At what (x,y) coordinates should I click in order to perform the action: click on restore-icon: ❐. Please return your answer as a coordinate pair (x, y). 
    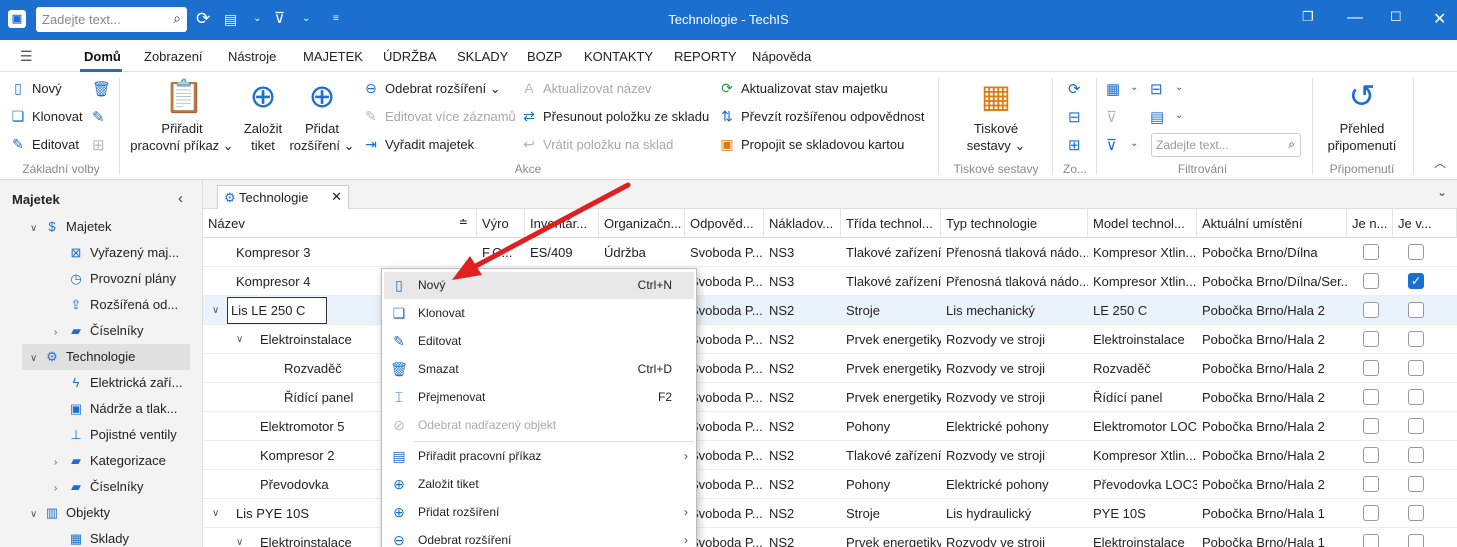
    Looking at the image, I should click on (1308, 17).